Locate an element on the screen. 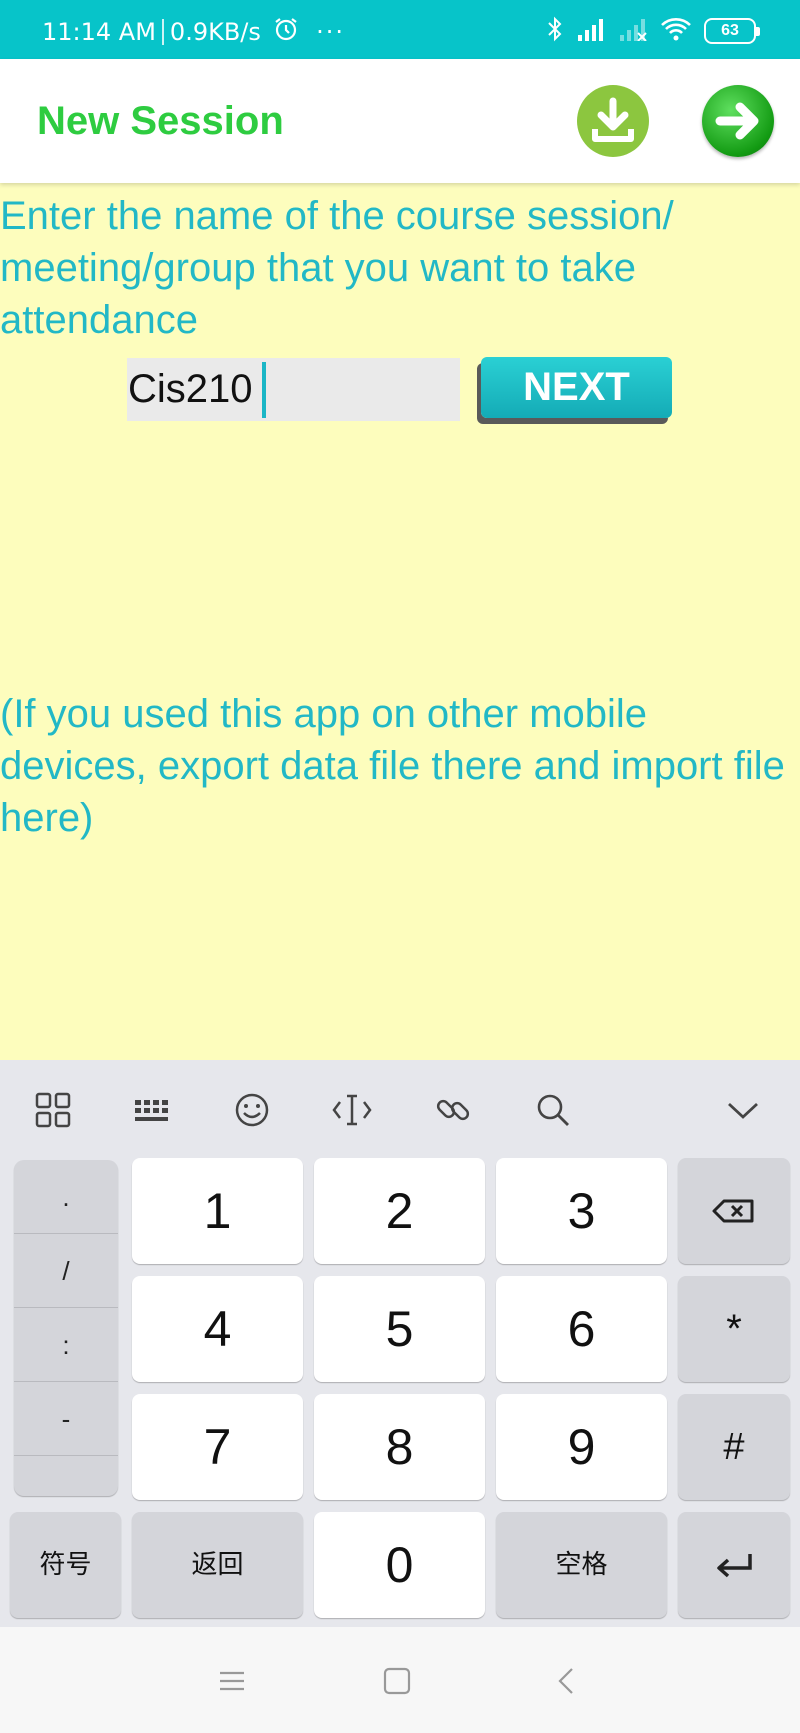  enter-icon is located at coordinates (734, 1566).